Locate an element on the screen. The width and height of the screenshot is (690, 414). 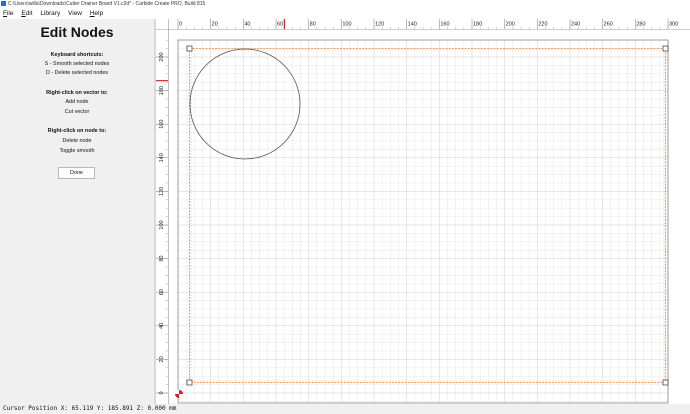
x-ruler-label: 160 is located at coordinates (444, 25).